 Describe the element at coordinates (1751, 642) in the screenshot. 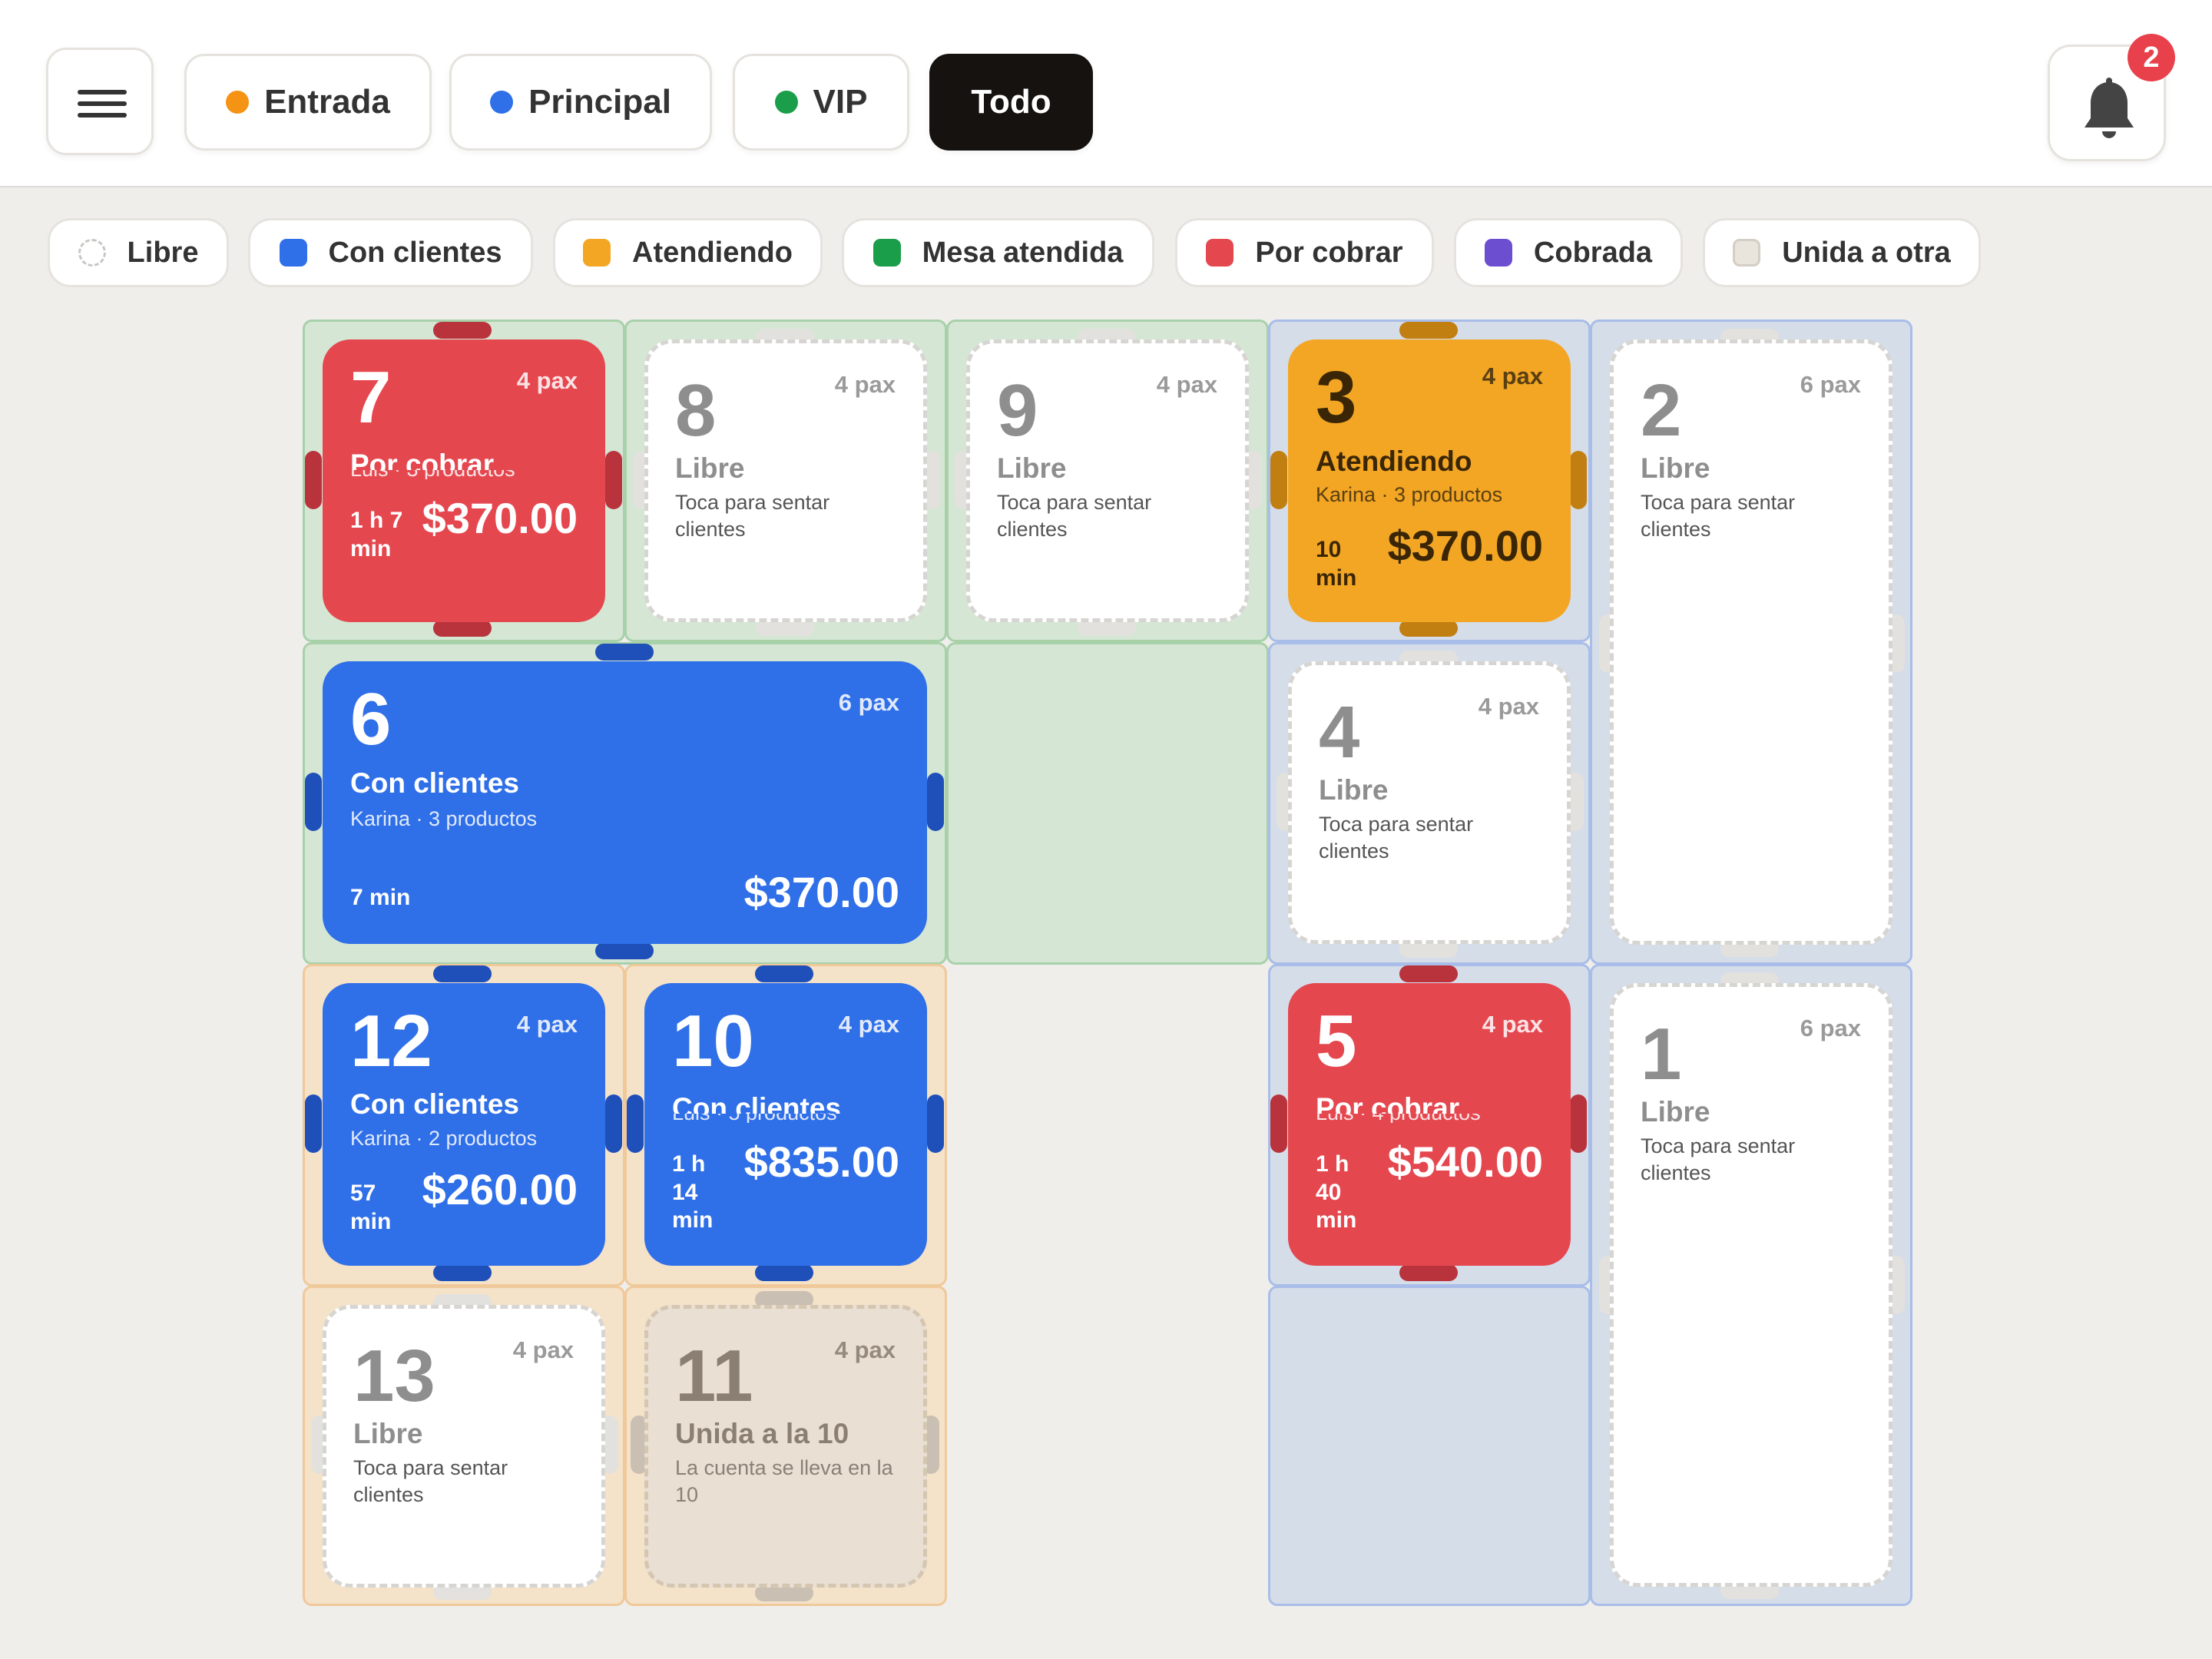

I see `table-2: 2 6 pax Libre Toca para sentar clientes` at that location.